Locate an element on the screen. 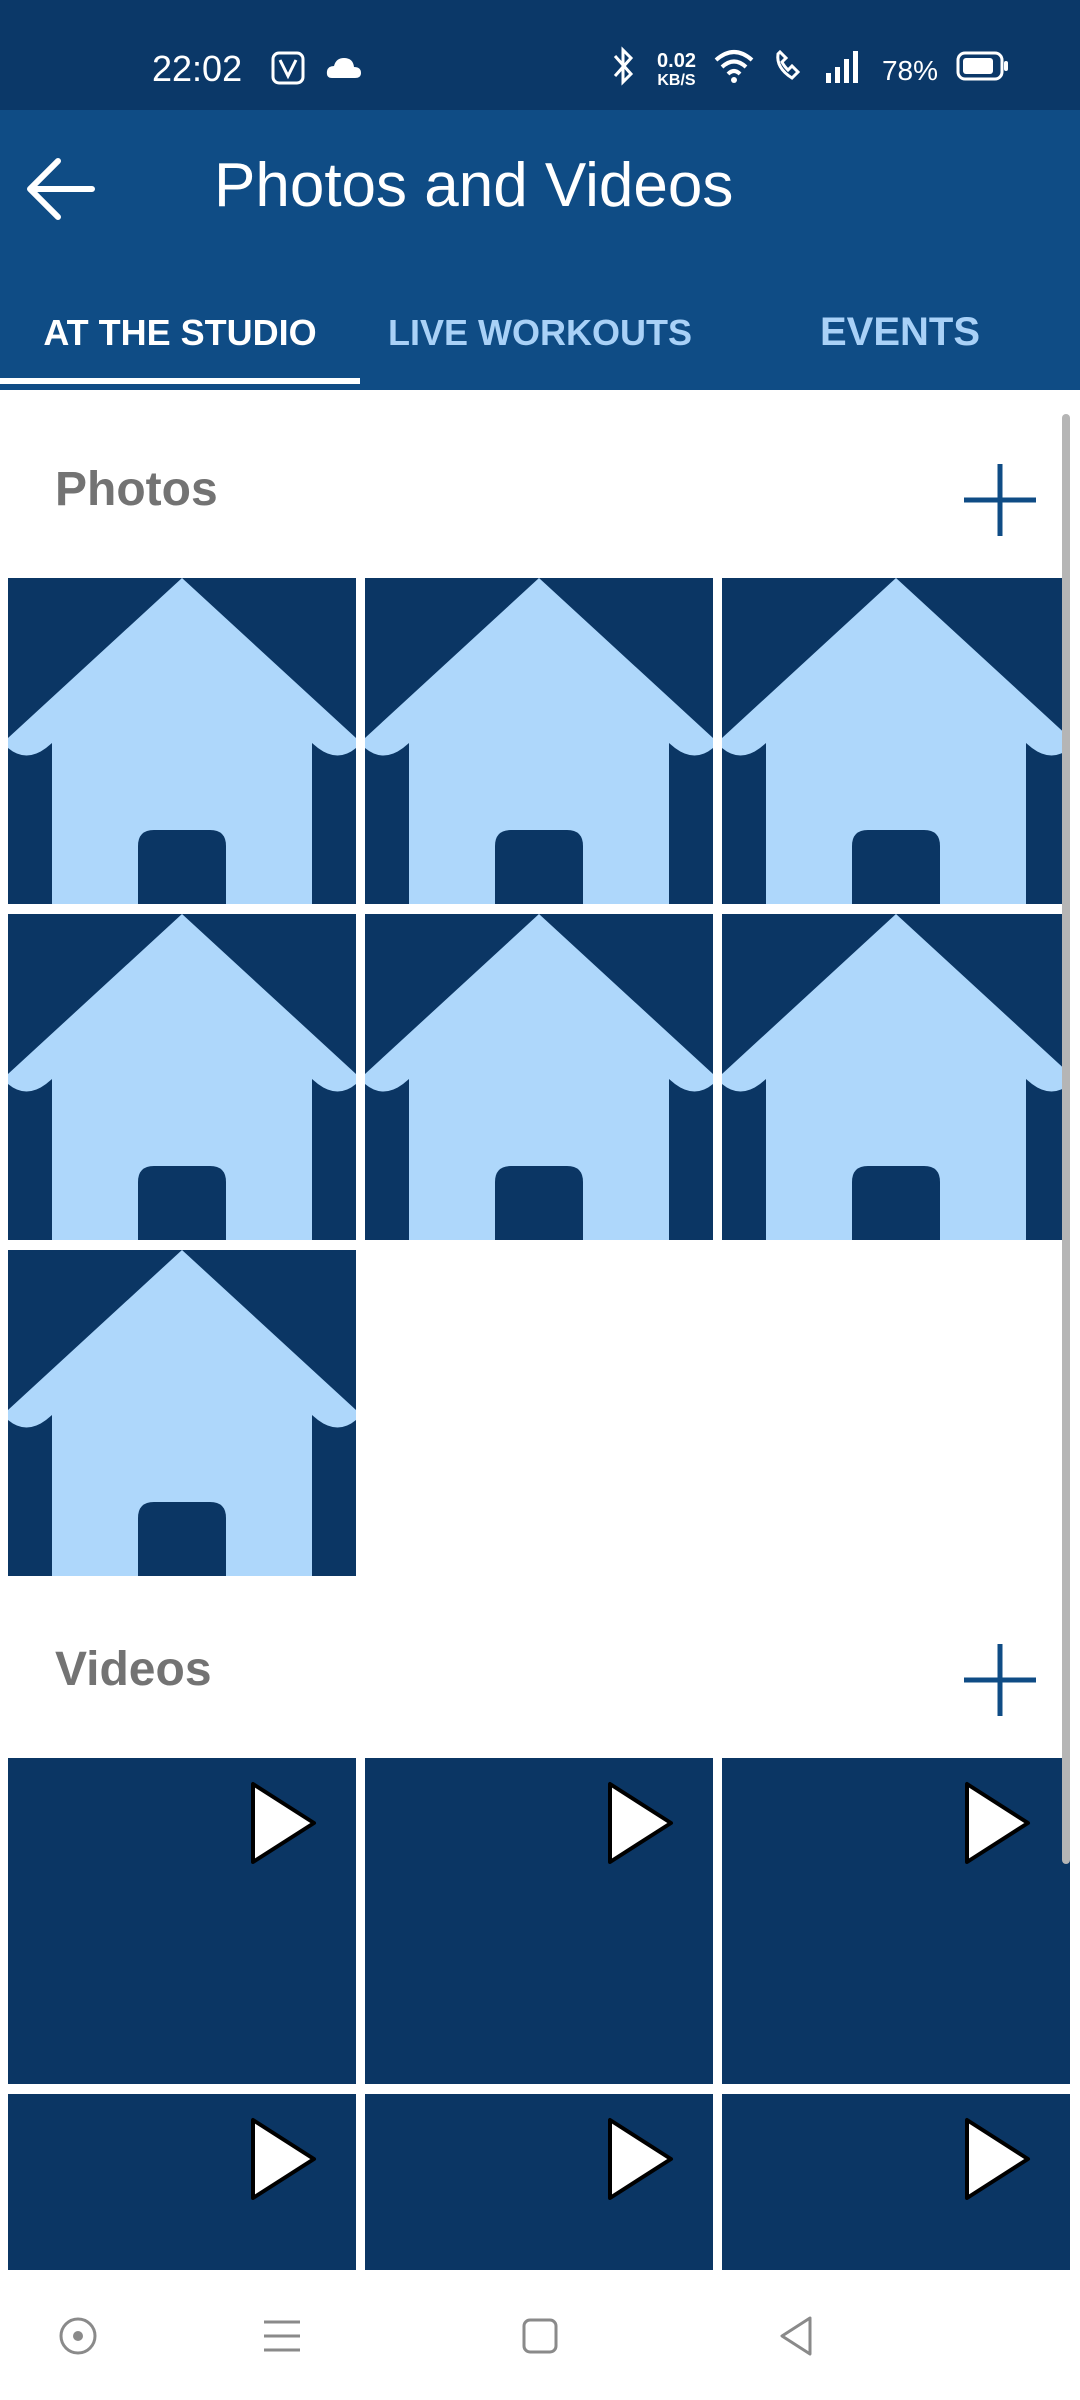 The width and height of the screenshot is (1080, 2400). tab-at-the-studio: AT THE STUDIO is located at coordinates (180, 339).